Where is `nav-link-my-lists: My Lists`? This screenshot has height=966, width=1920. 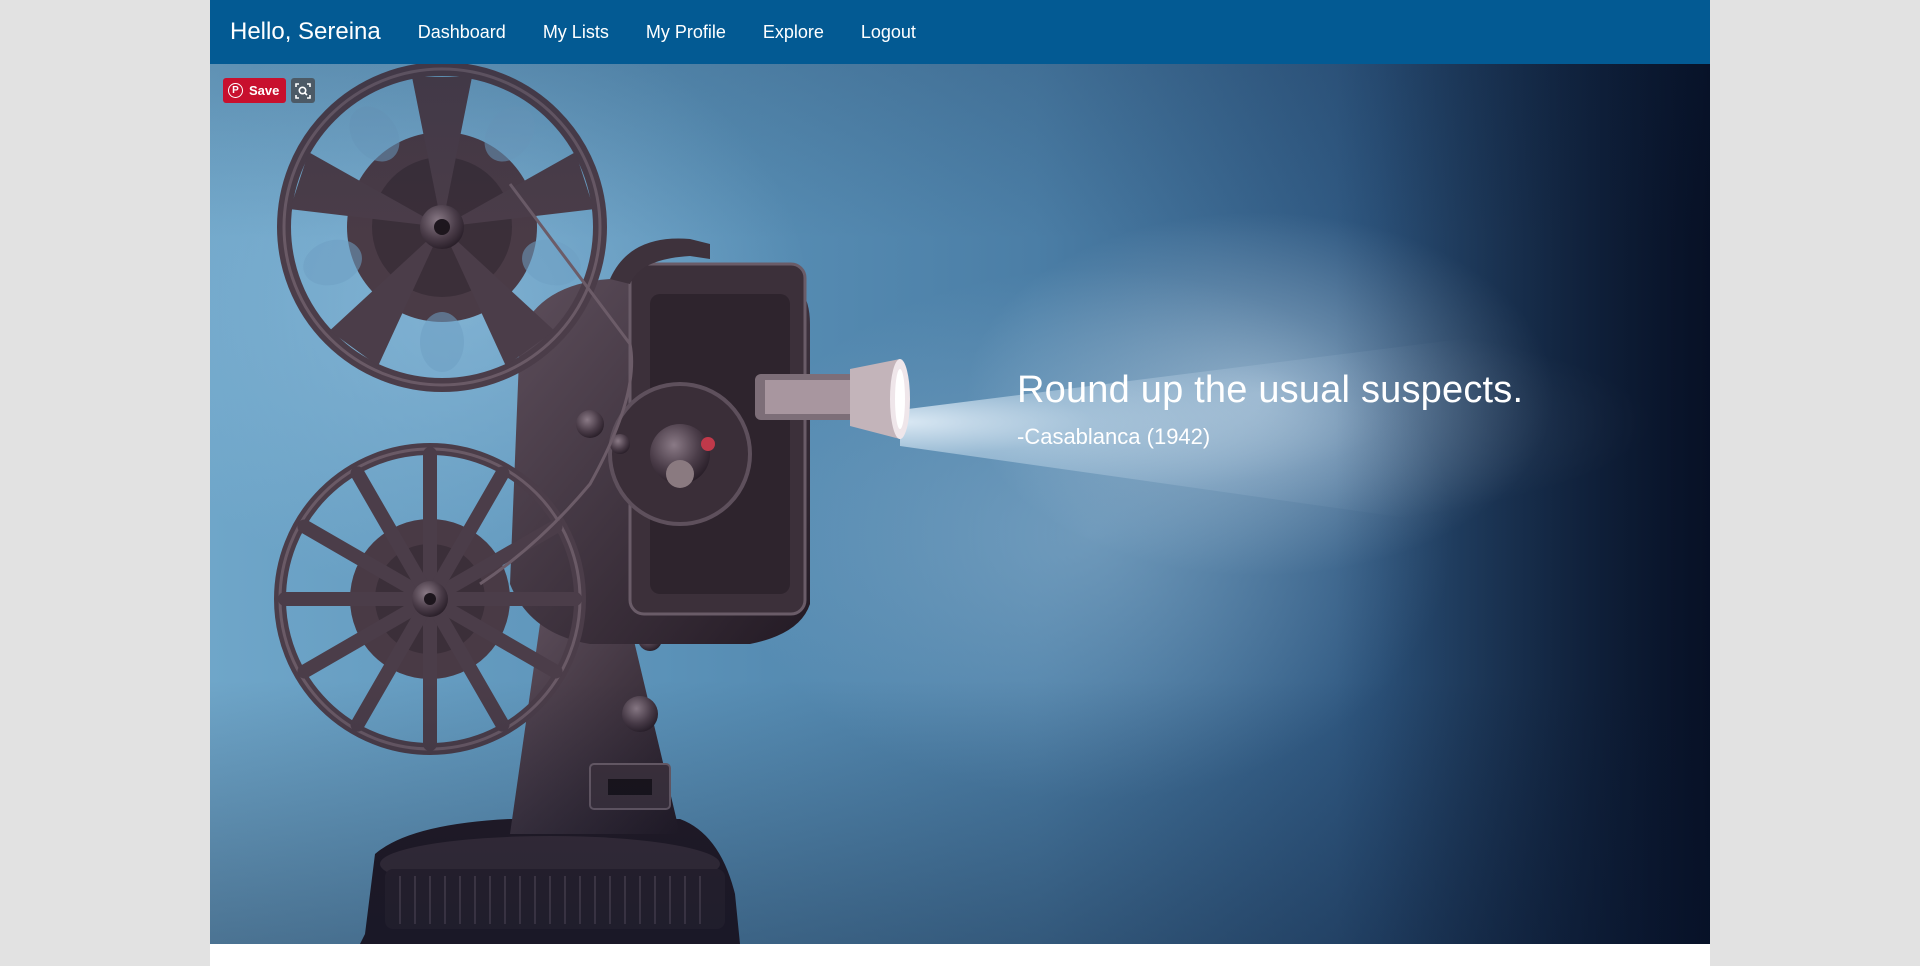
nav-link-my-lists: My Lists is located at coordinates (576, 32).